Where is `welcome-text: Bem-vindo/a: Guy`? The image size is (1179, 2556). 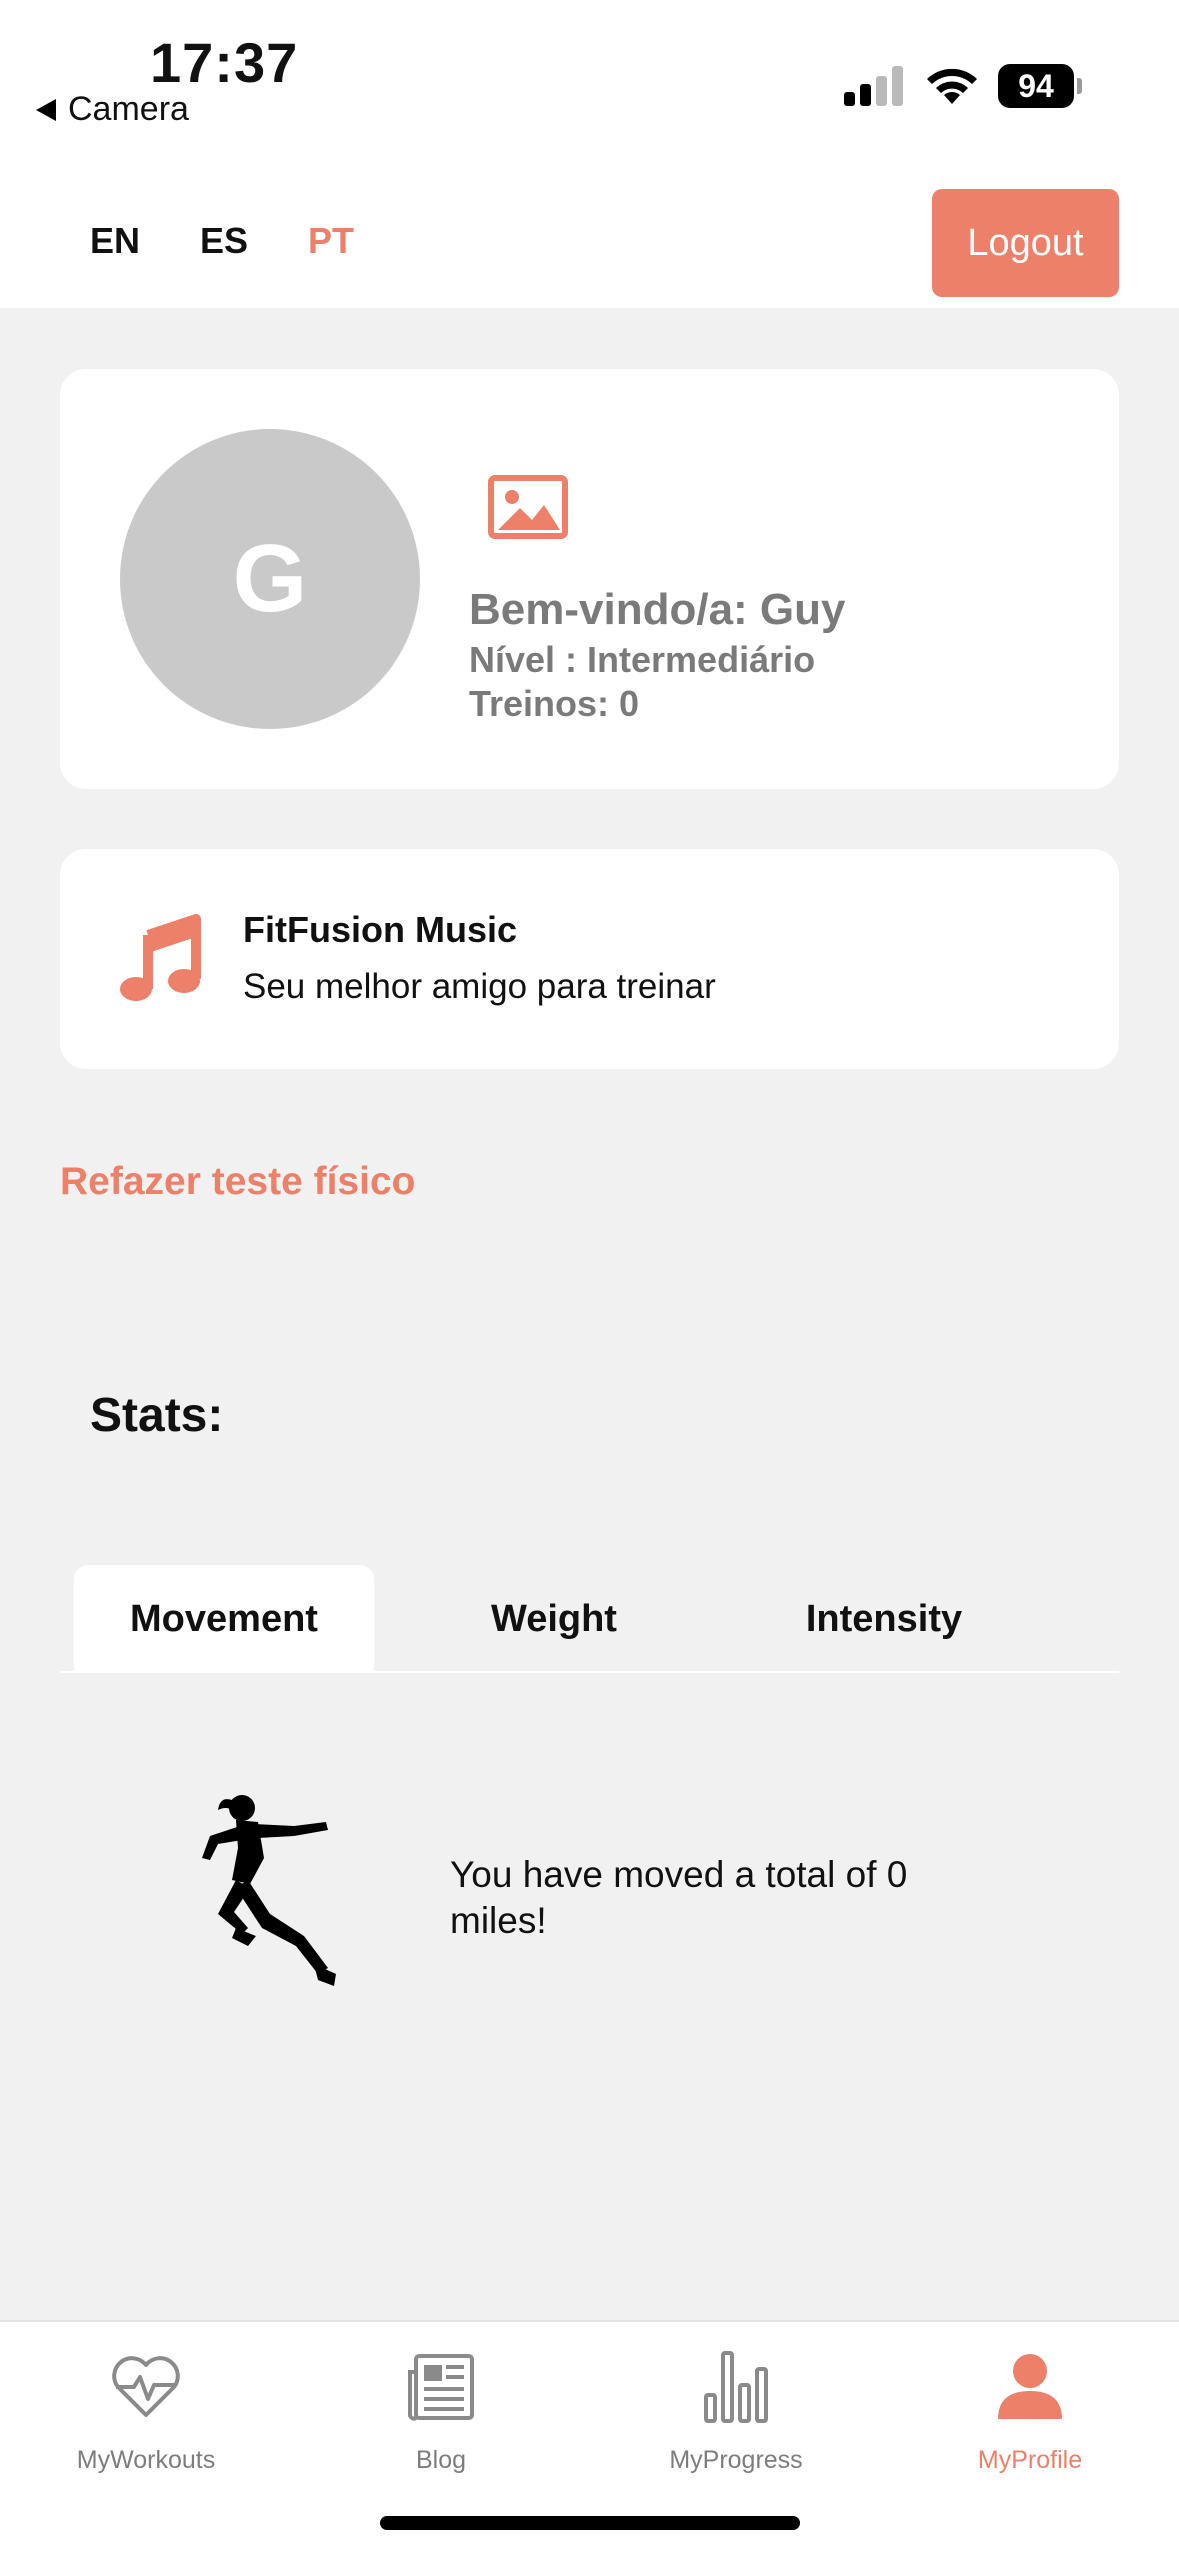 welcome-text: Bem-vindo/a: Guy is located at coordinates (657, 609).